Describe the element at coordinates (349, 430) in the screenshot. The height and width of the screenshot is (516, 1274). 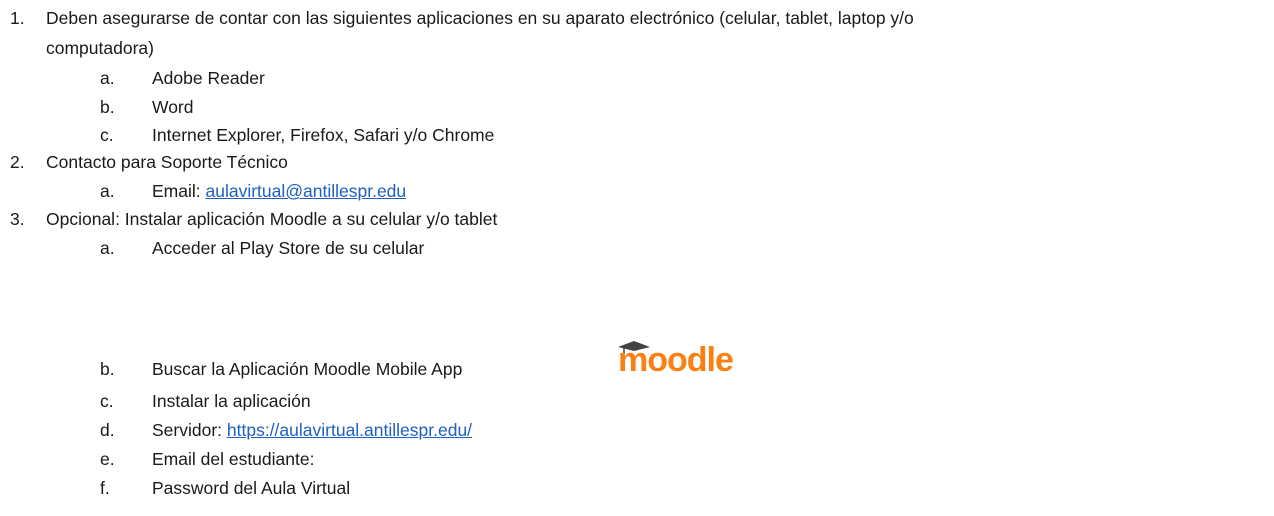
I see `server-url-link: https://aulavirtual.antillespr.edu/` at that location.